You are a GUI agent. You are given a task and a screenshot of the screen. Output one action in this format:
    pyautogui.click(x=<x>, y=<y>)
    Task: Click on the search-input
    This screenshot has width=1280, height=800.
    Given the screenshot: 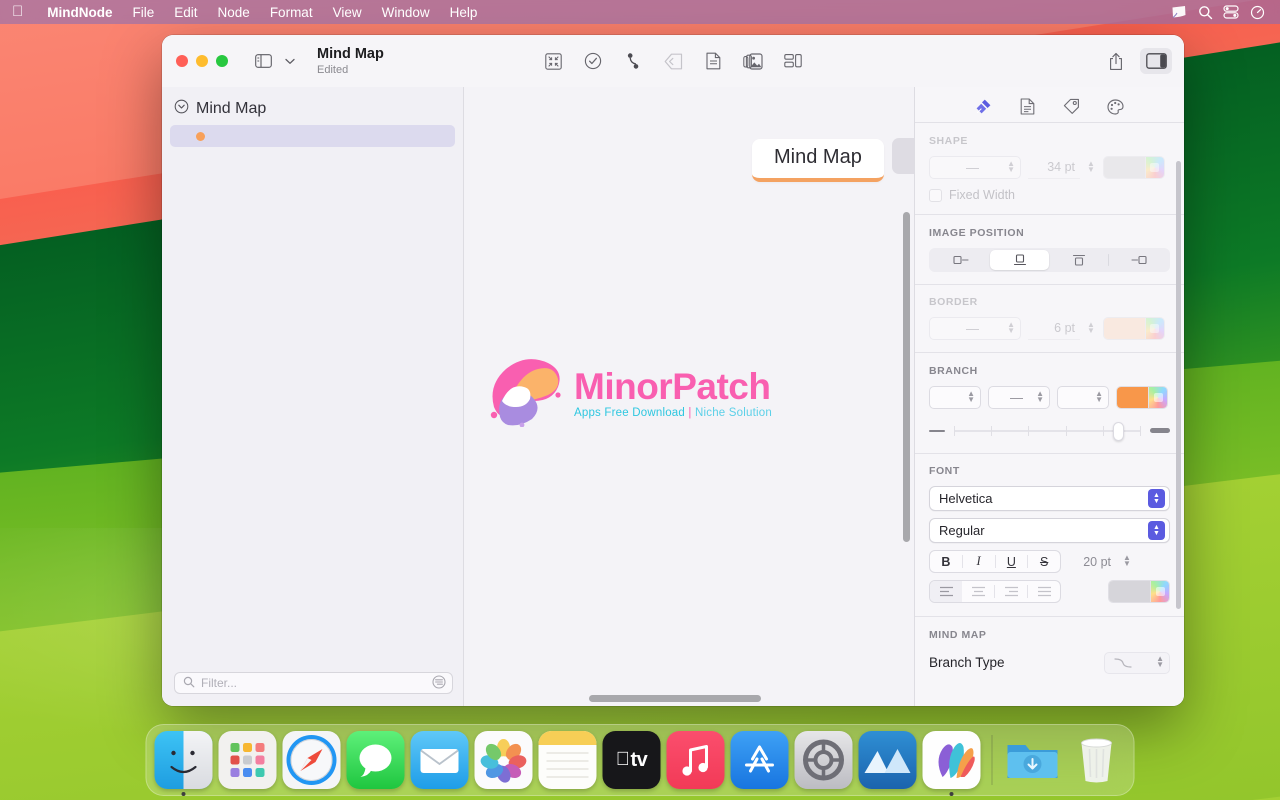 What is the action you would take?
    pyautogui.click(x=313, y=683)
    